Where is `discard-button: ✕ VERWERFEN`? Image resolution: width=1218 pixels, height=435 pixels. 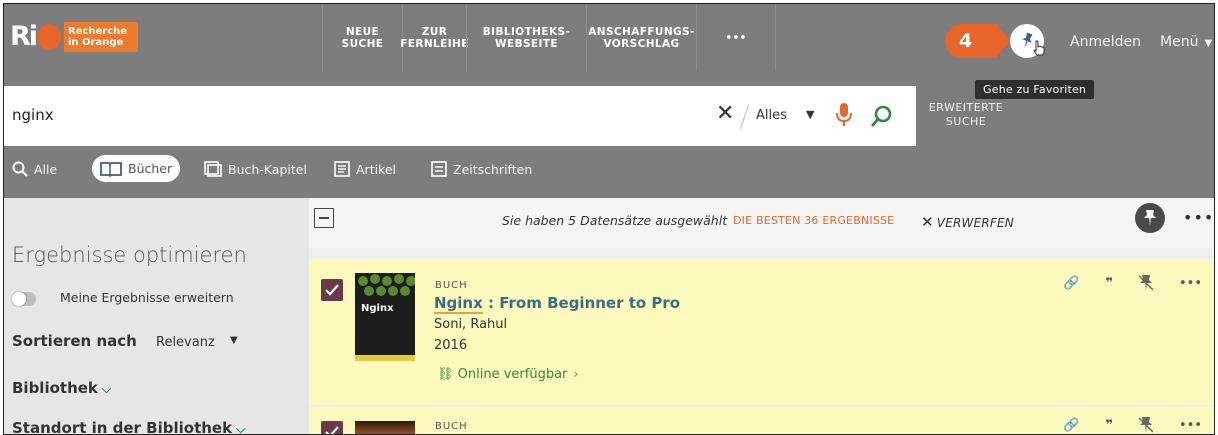
discard-button: ✕ VERWERFEN is located at coordinates (967, 222).